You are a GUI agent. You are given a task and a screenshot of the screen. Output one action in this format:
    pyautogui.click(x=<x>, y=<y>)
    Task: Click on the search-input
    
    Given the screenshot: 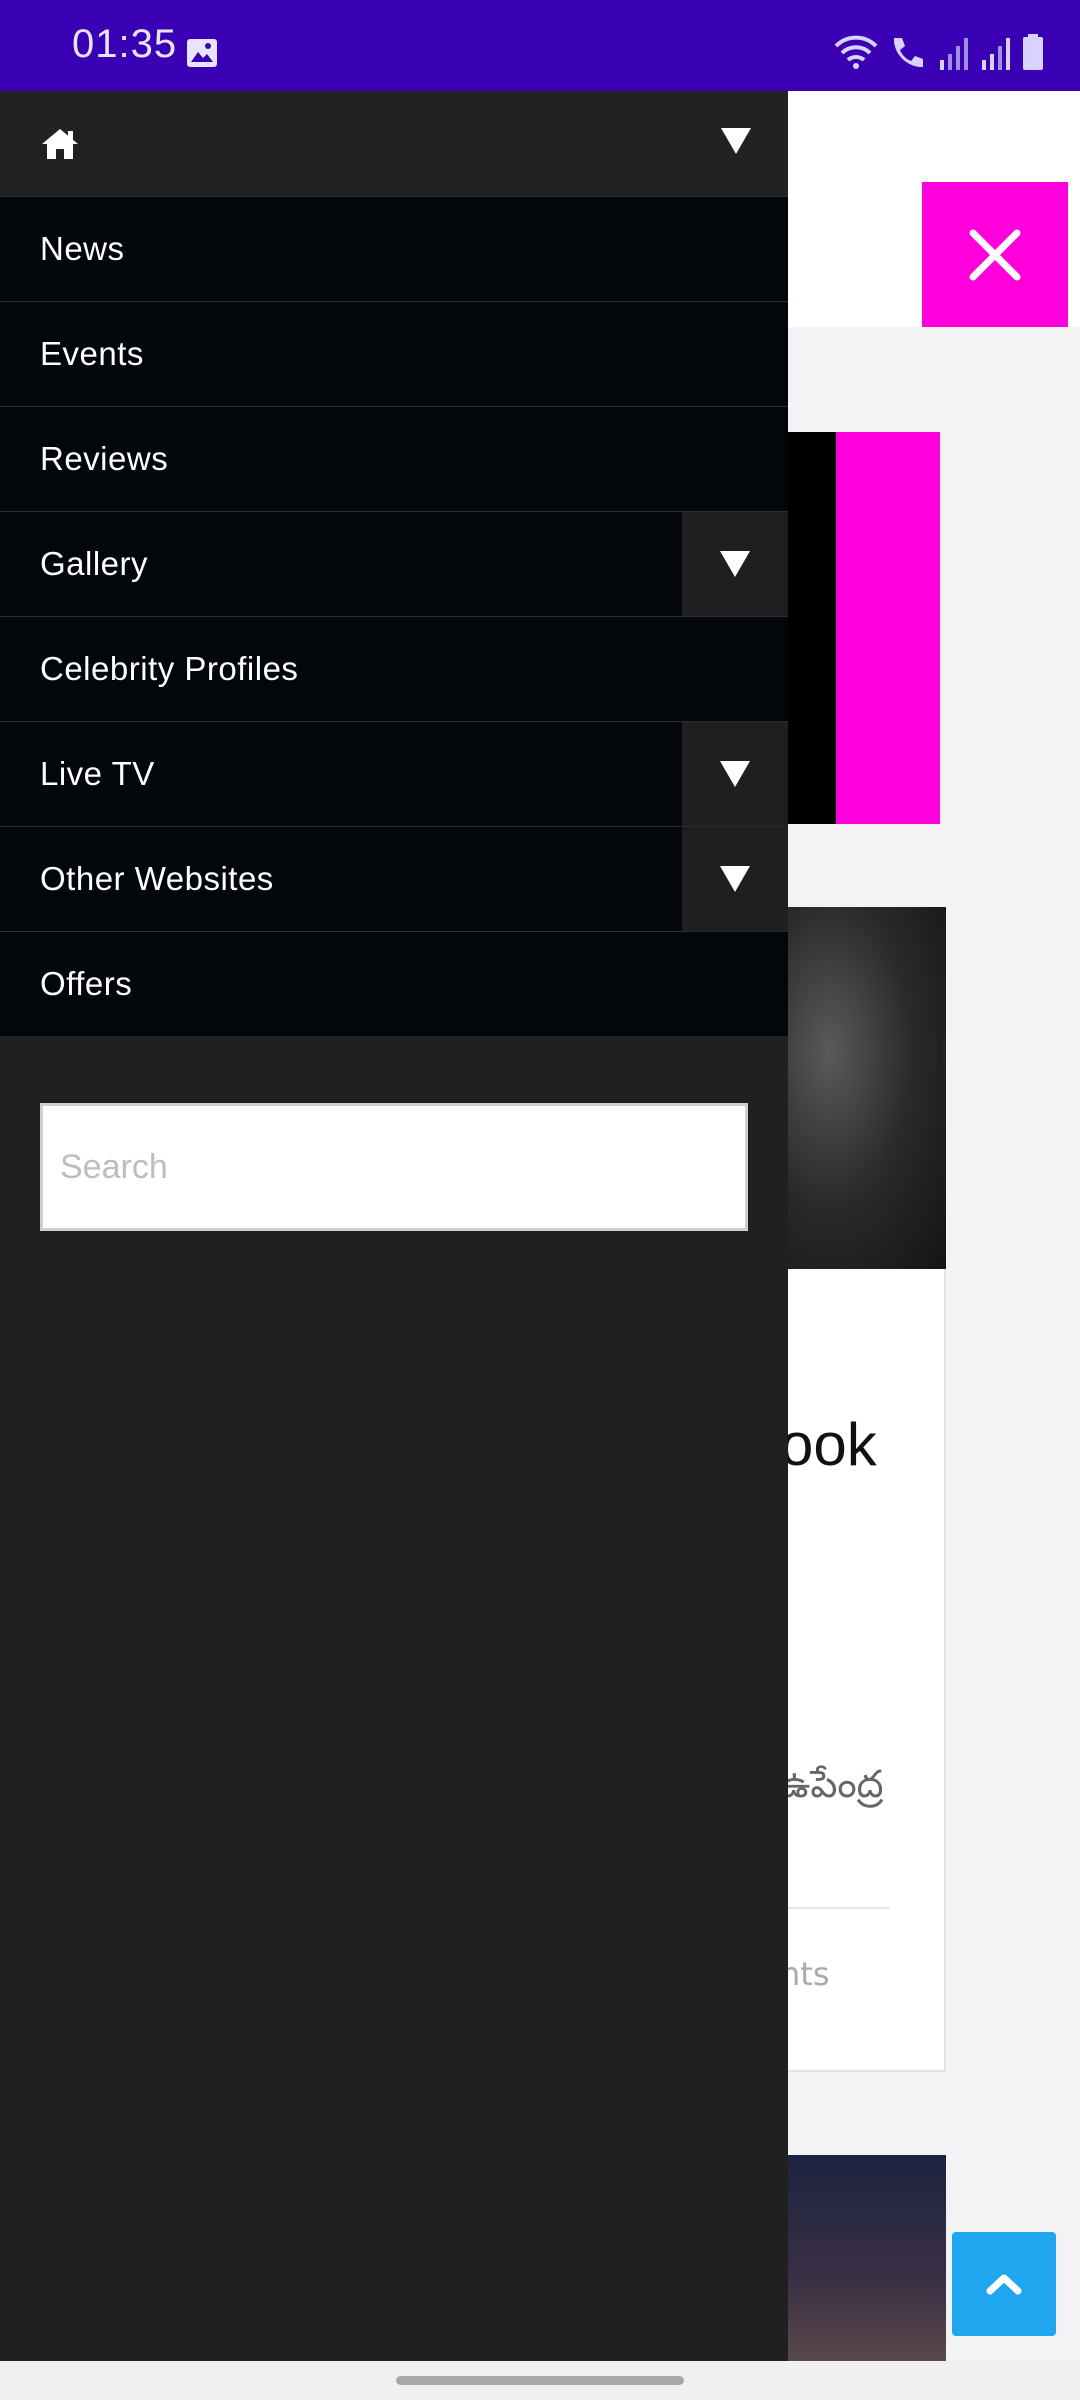 What is the action you would take?
    pyautogui.click(x=394, y=1167)
    